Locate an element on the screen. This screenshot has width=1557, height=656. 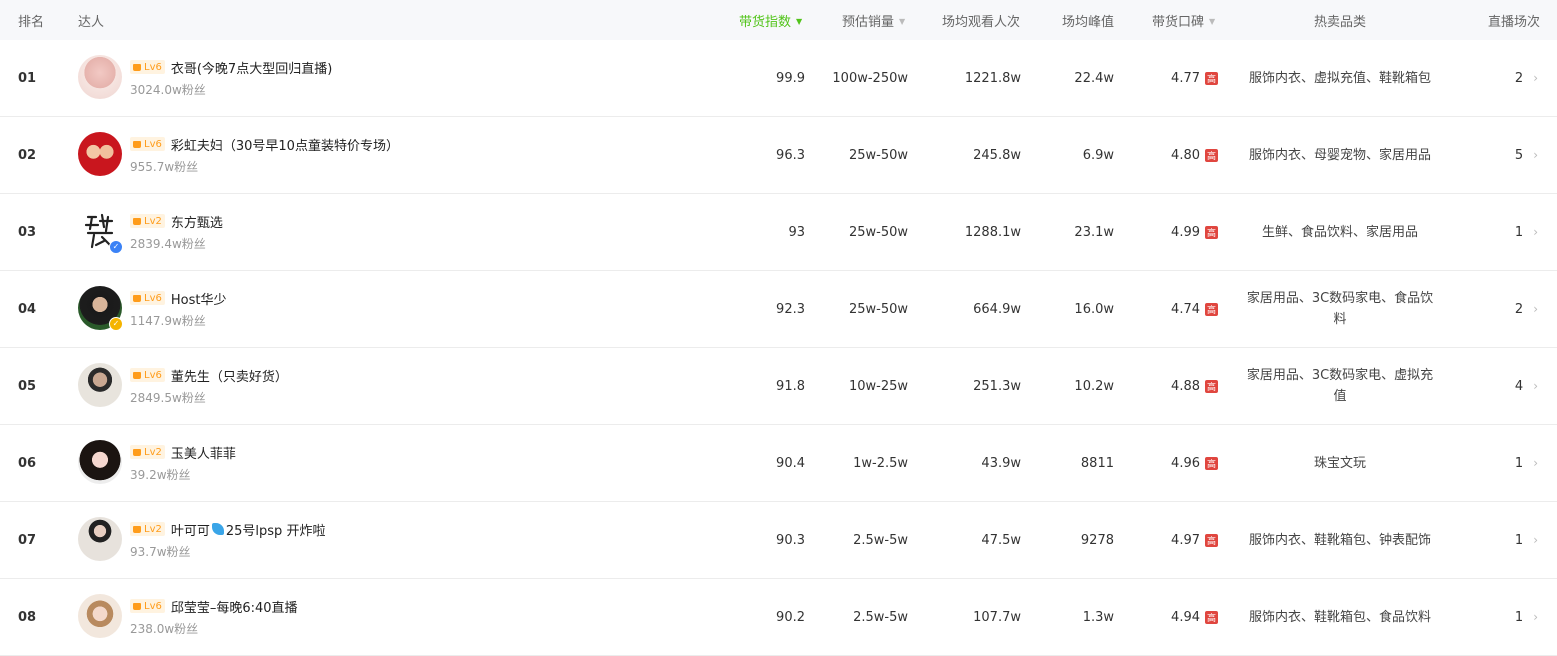
avg-viewers: 1288.1w is located at coordinates (992, 232).